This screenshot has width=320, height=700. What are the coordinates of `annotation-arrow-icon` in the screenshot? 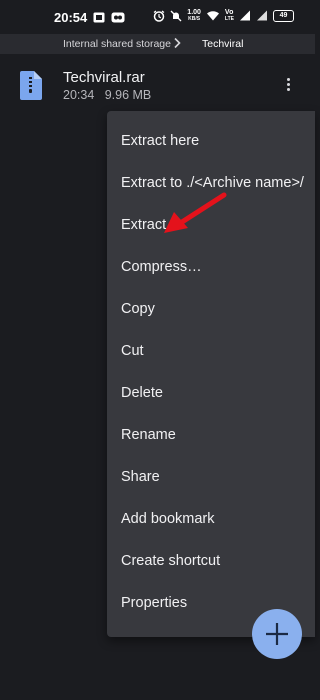 It's located at (195, 212).